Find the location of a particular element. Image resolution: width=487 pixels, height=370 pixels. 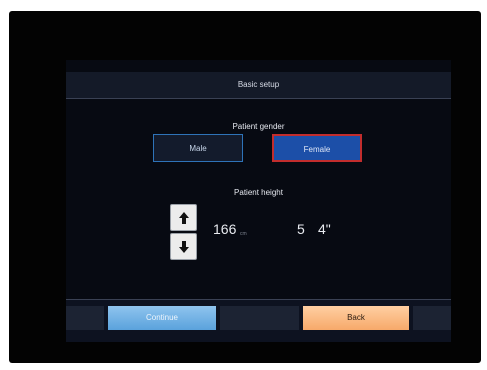

height-cm-value: 166 is located at coordinates (225, 229).